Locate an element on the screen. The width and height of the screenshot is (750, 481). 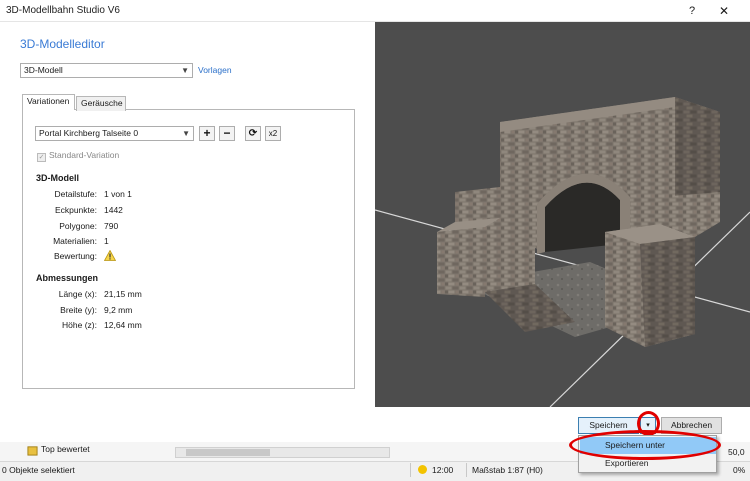
scale-status: Maßstab 1:87 (H0) is located at coordinates (507, 470).